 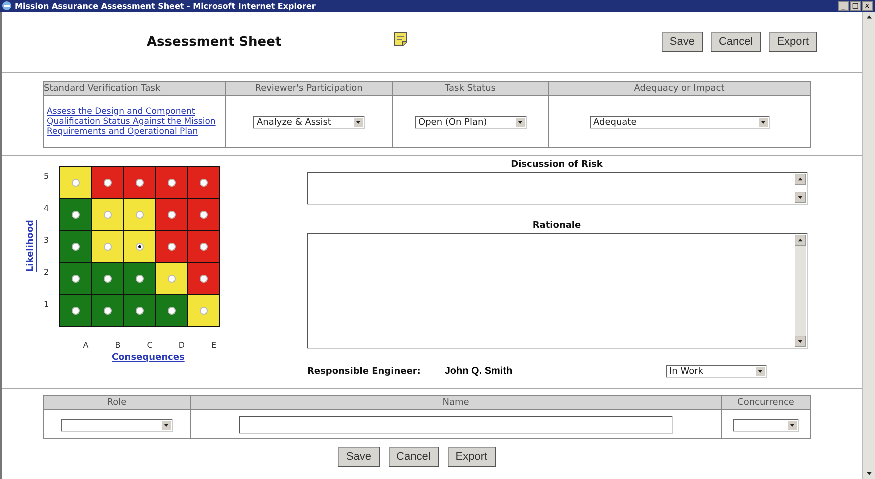 What do you see at coordinates (679, 89) in the screenshot?
I see `column-header: Adequacy or Impact` at bounding box center [679, 89].